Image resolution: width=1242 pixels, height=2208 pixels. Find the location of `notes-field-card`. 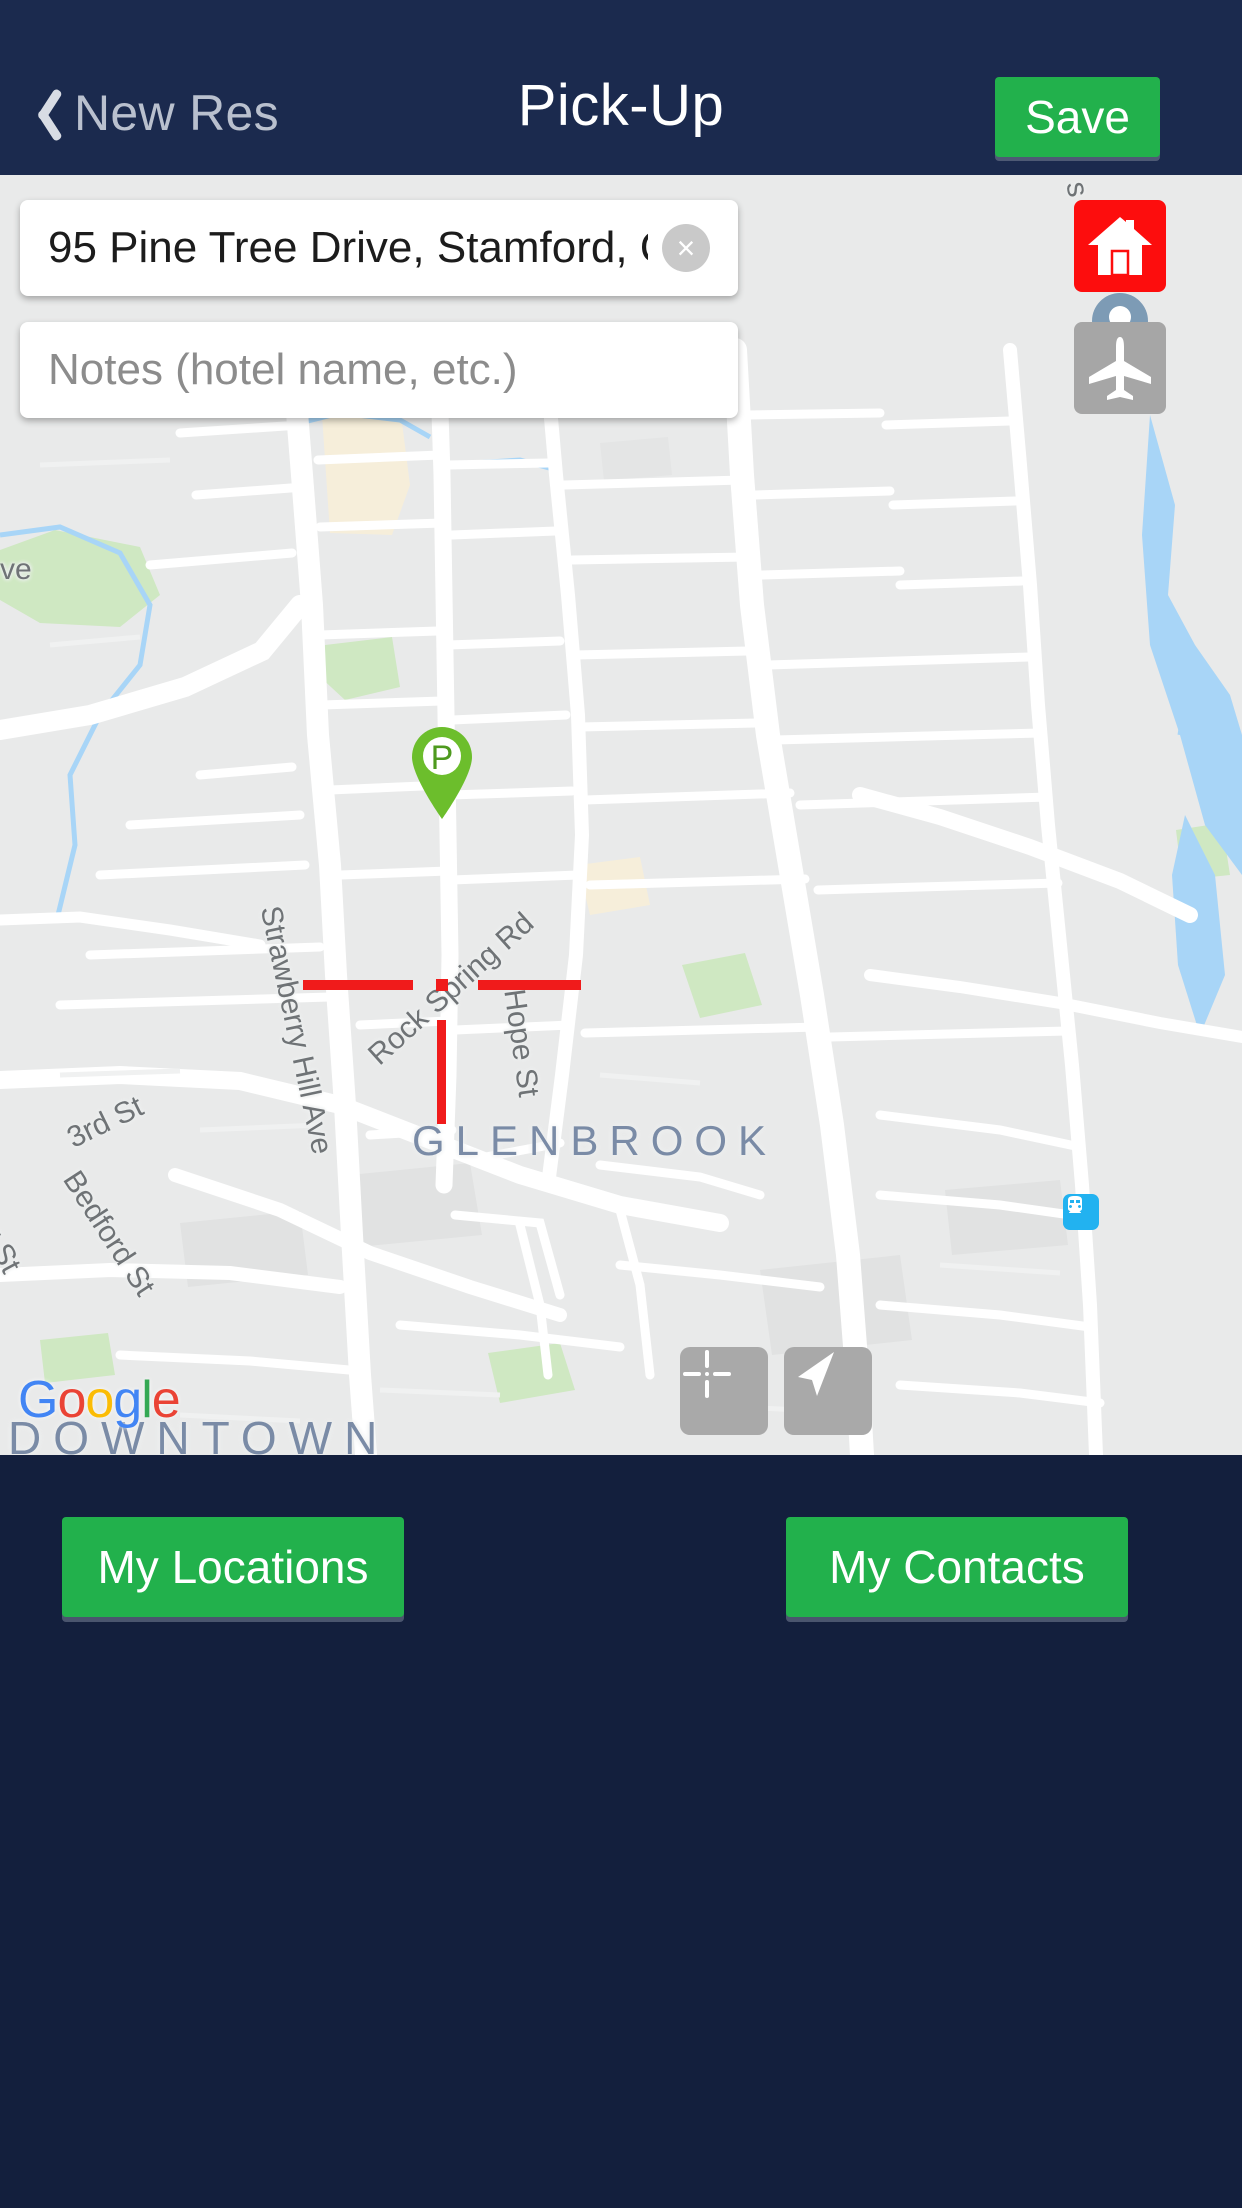

notes-field-card is located at coordinates (379, 370).